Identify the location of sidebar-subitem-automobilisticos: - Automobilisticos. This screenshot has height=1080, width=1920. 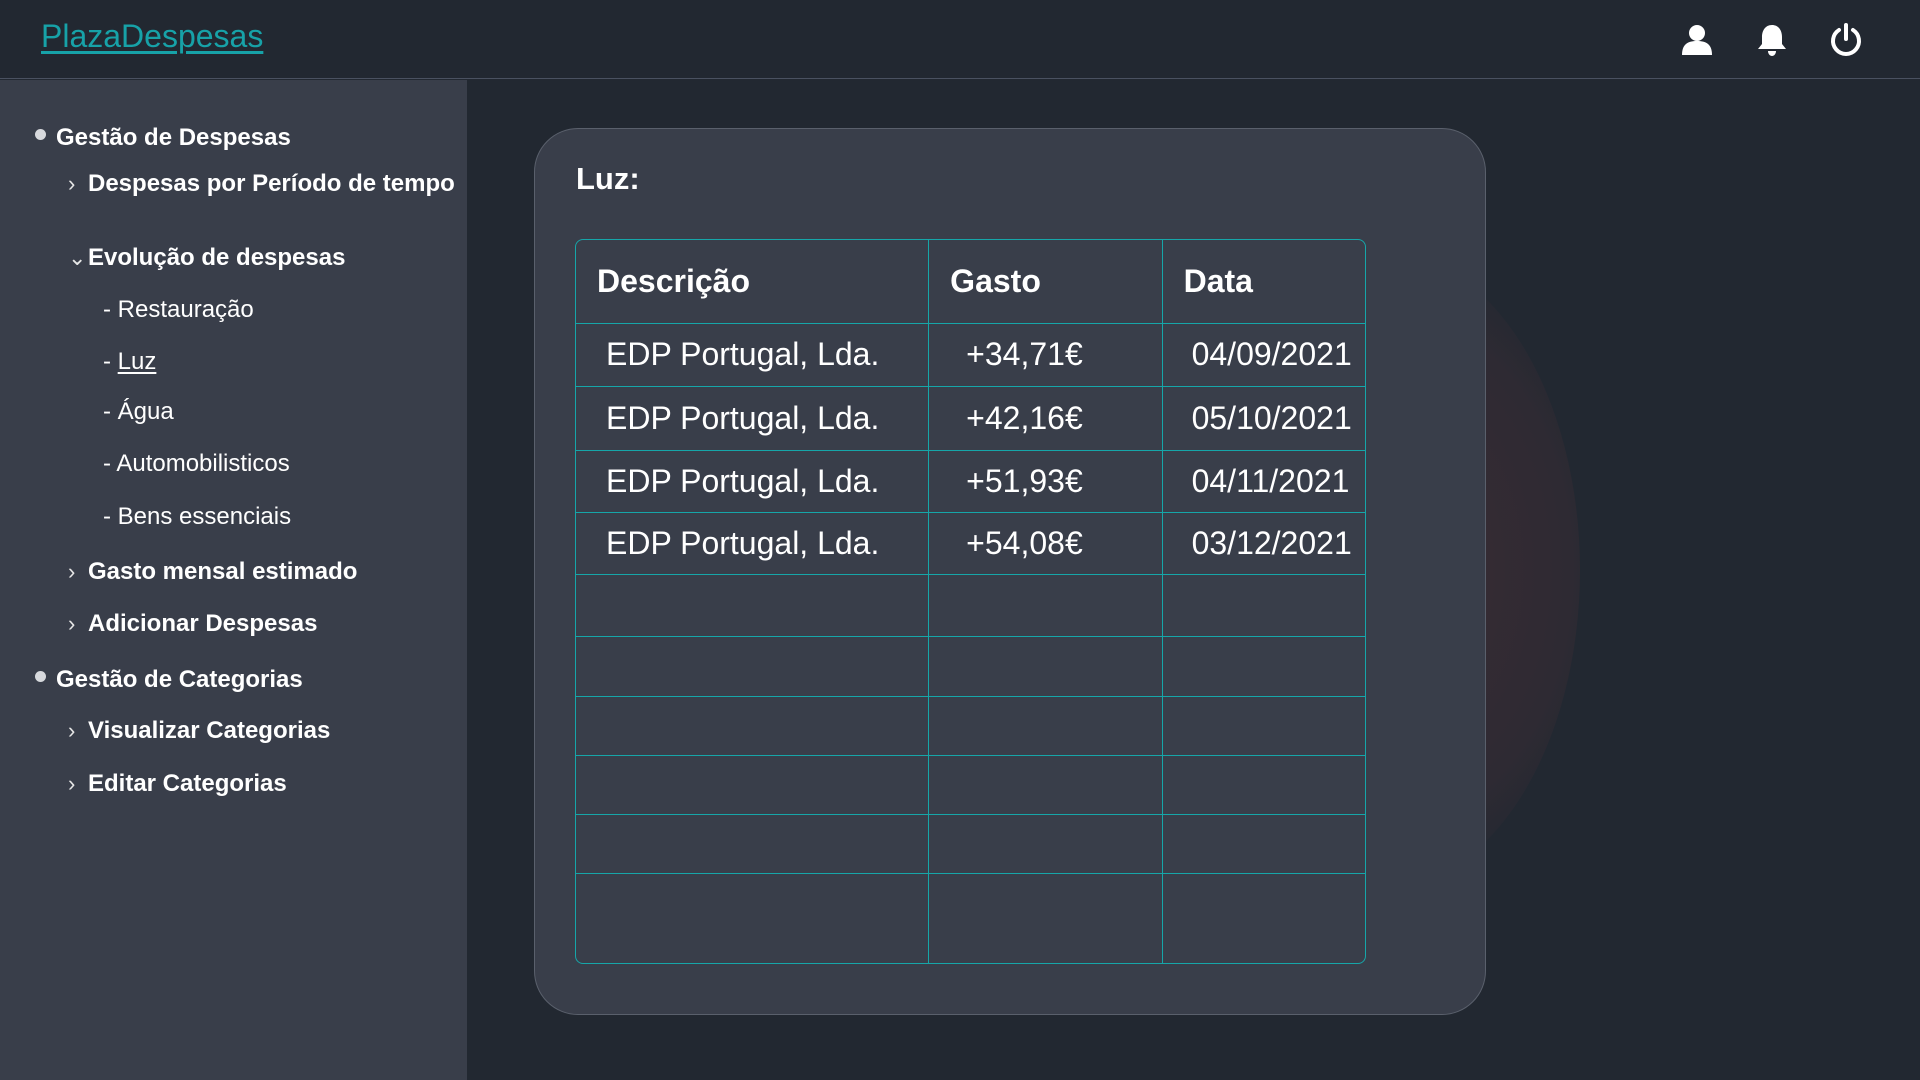
(196, 464).